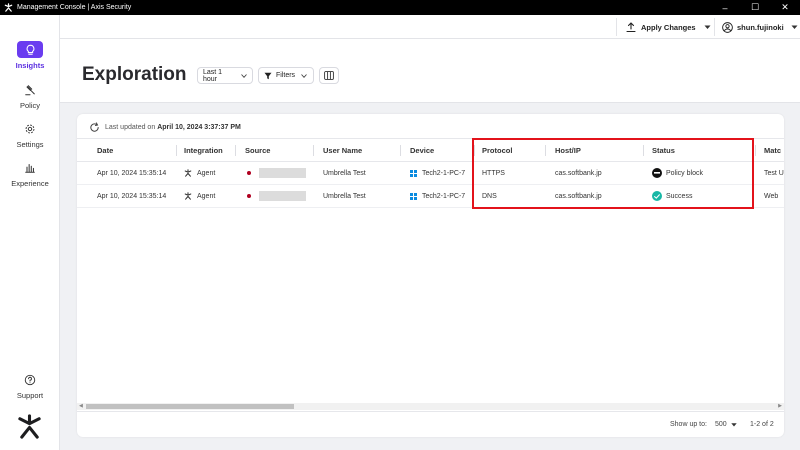 The image size is (800, 450). What do you see at coordinates (329, 75) in the screenshot?
I see `columns-toggle-button` at bounding box center [329, 75].